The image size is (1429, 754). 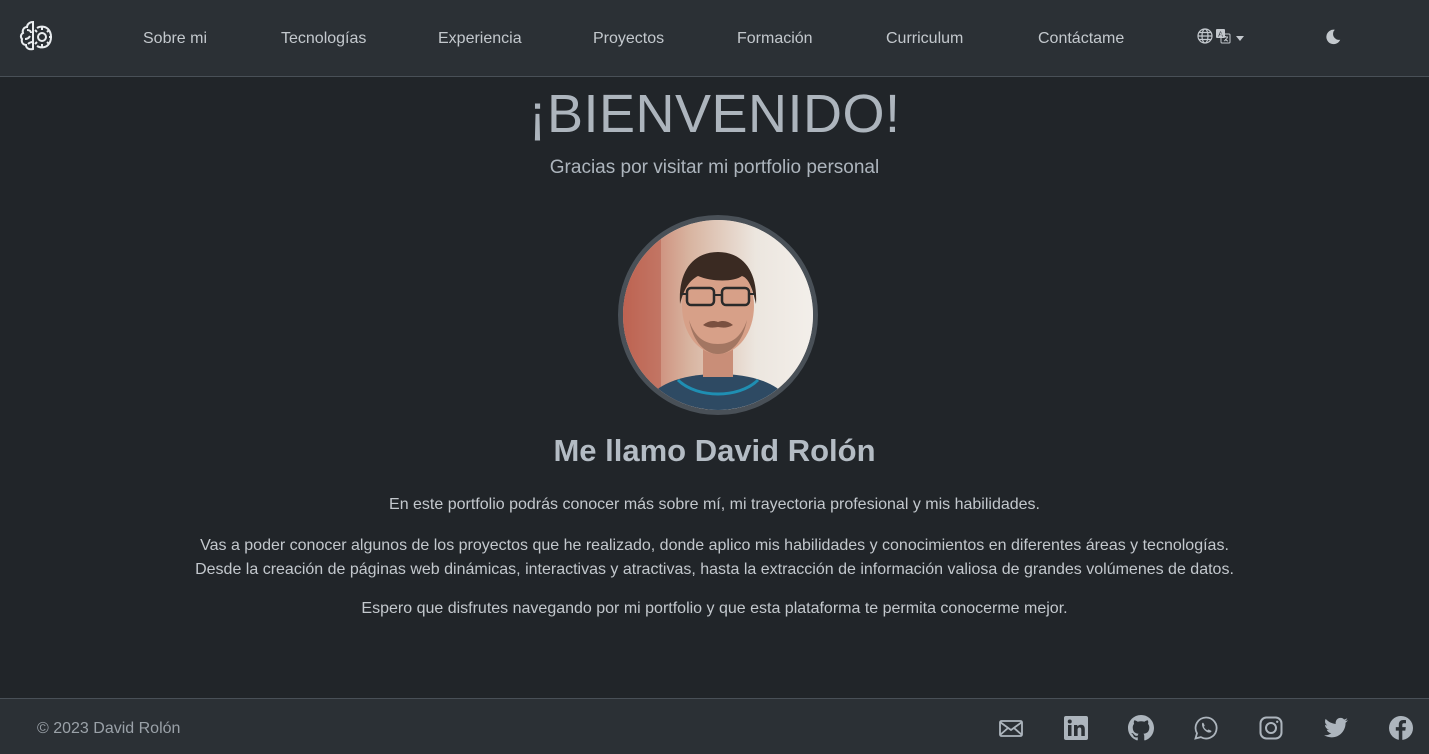 What do you see at coordinates (323, 39) in the screenshot?
I see `nav-link-tecnologias: Tecnologías` at bounding box center [323, 39].